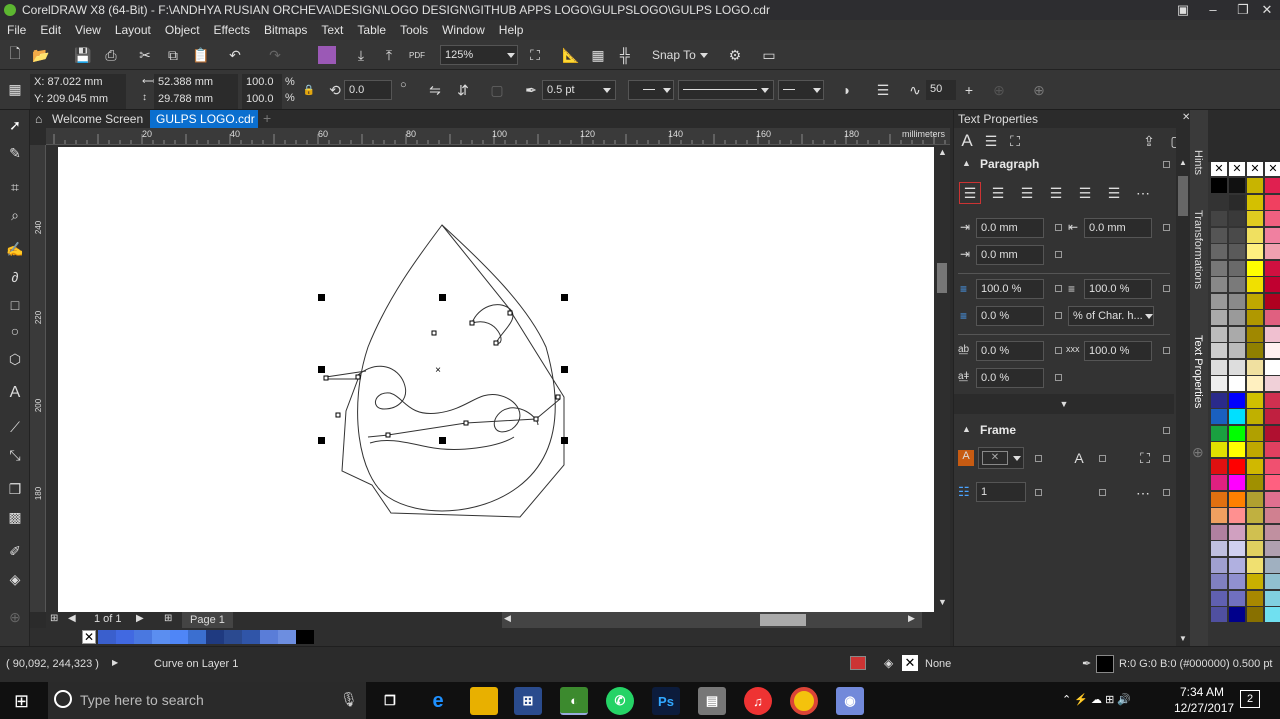  Describe the element at coordinates (262, 83) in the screenshot. I see `scale-x-field: 100.0` at that location.